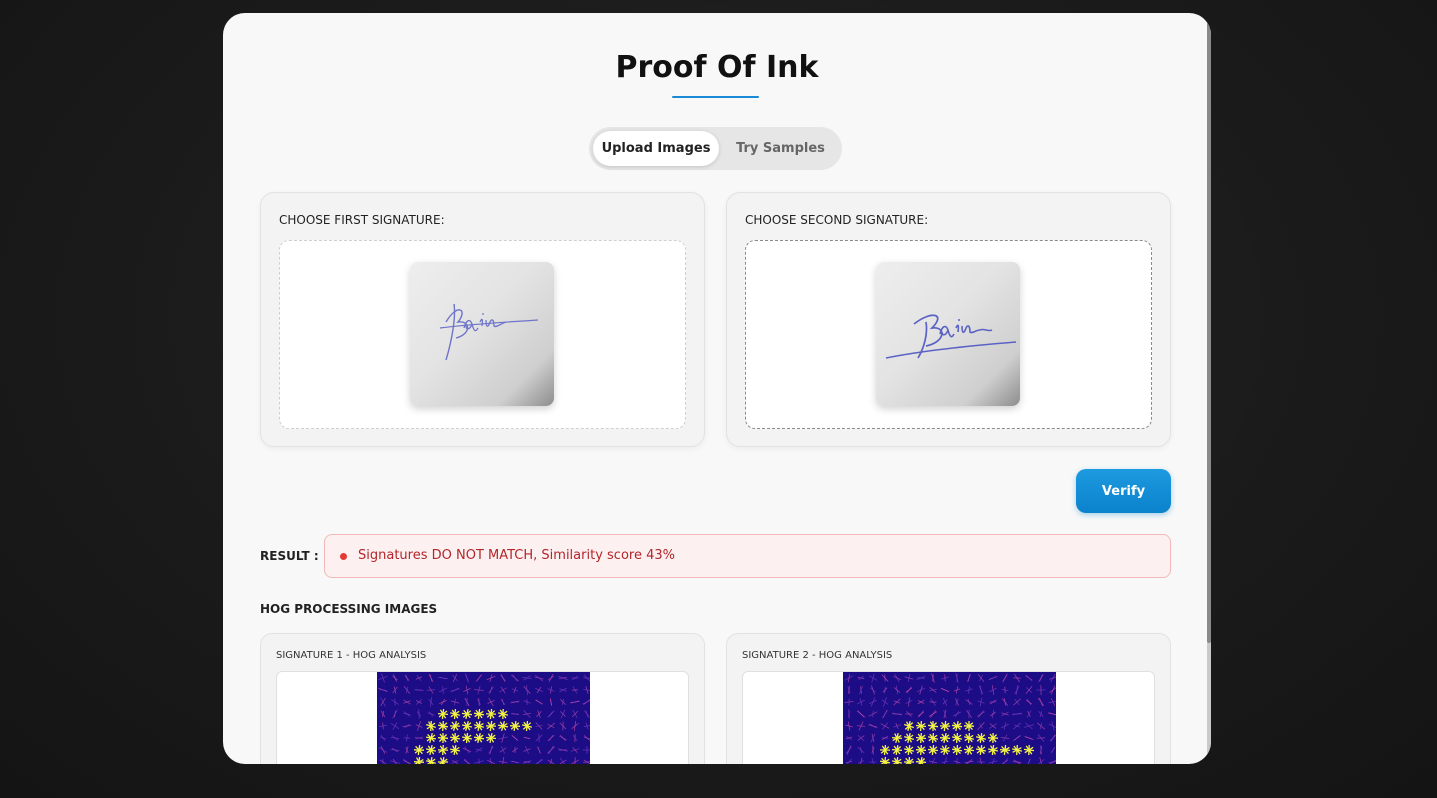 The width and height of the screenshot is (1437, 798). I want to click on first-signature-dropzone, so click(482, 334).